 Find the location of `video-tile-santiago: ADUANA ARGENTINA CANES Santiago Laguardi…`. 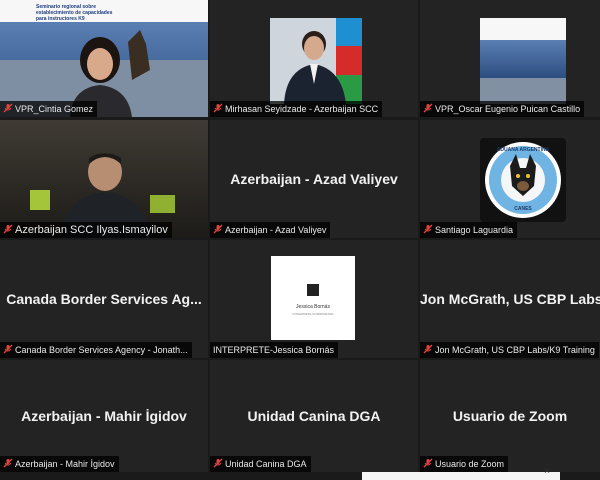

video-tile-santiago: ADUANA ARGENTINA CANES Santiago Laguardi… is located at coordinates (510, 179).